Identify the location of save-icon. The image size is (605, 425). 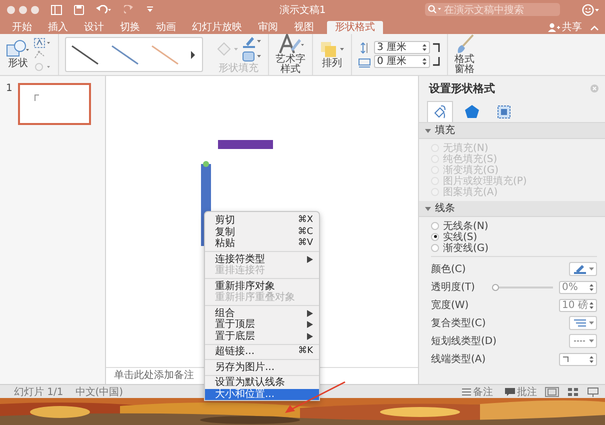
(79, 9).